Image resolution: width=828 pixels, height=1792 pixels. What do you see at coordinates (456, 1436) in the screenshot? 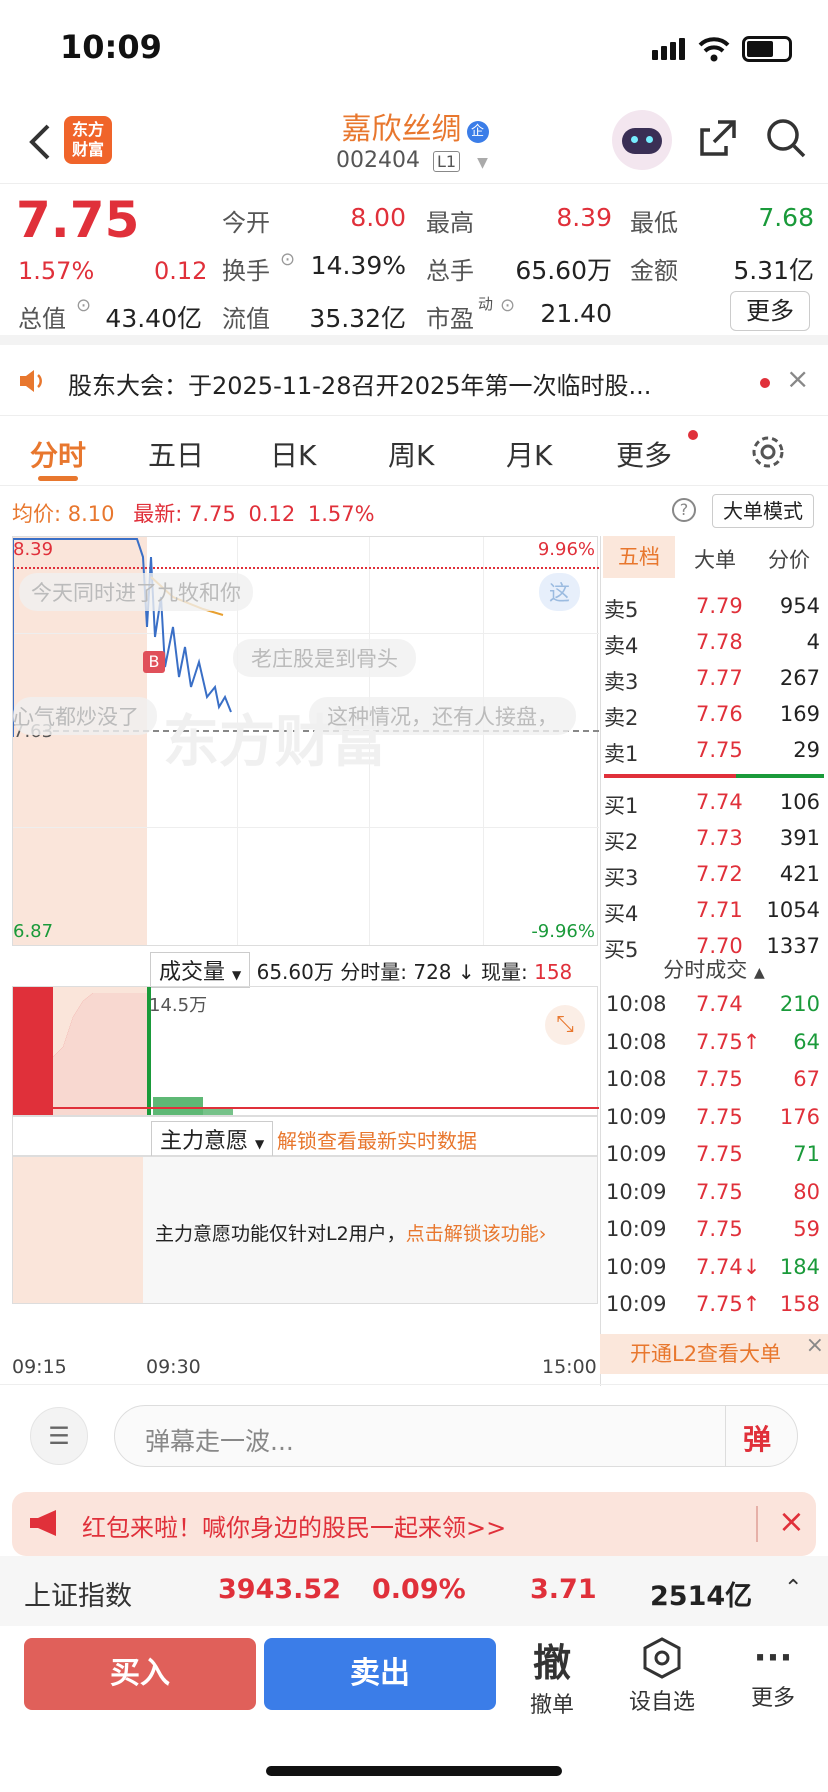
I see `danmu-input: 弹幕走一波... 弹` at bounding box center [456, 1436].